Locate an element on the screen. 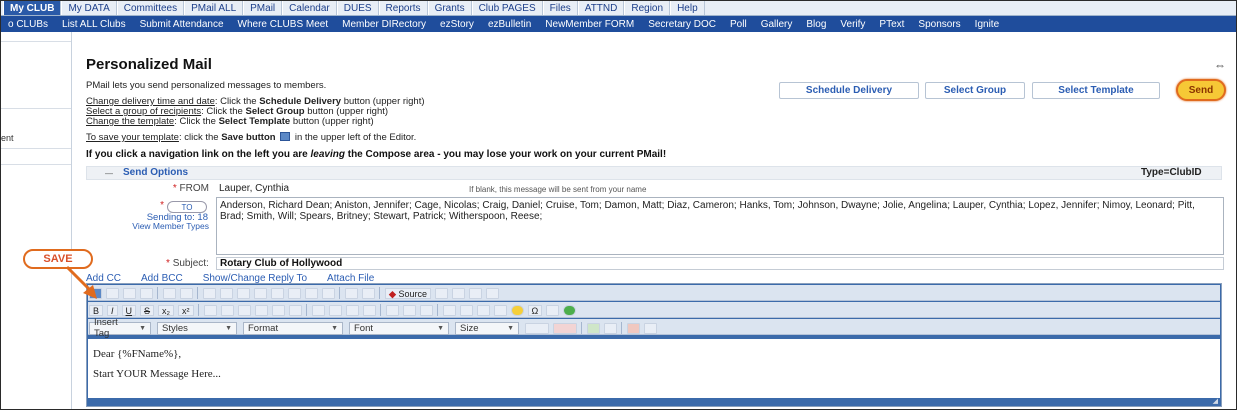 The width and height of the screenshot is (1241, 414). nav-tab-pmail-all: PMail ALL is located at coordinates (214, 8).